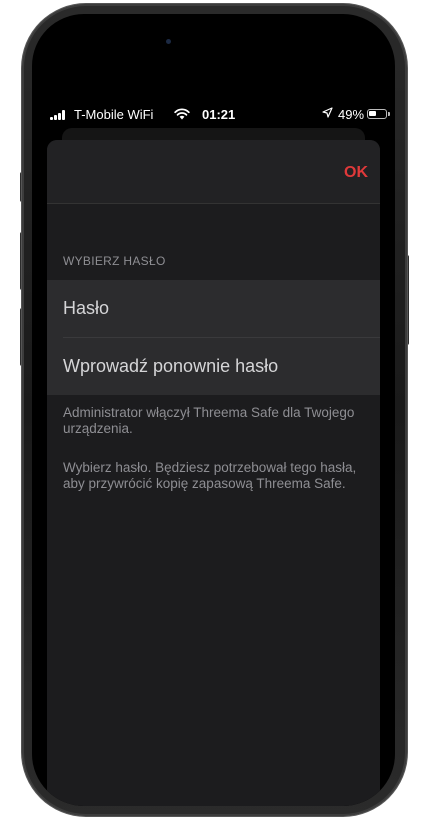  I want to click on password-field, so click(213, 308).